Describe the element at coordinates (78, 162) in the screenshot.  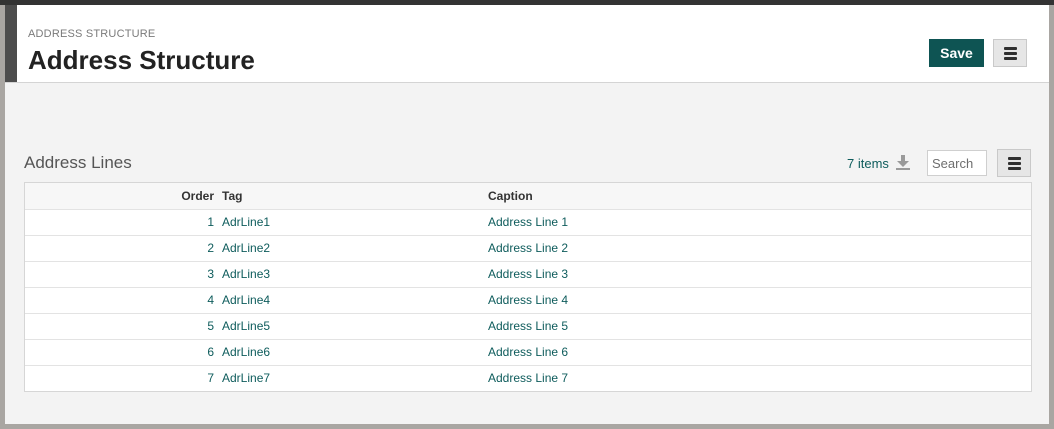
I see `section-title: Address Lines` at that location.